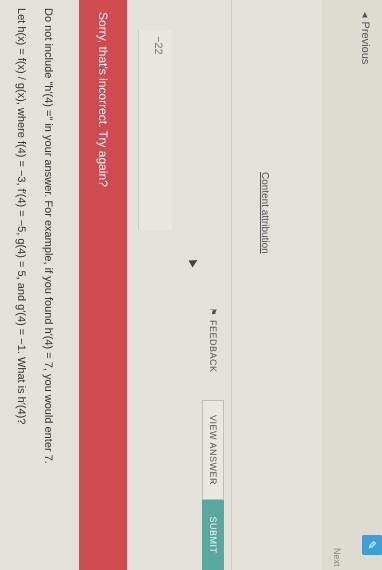 The width and height of the screenshot is (382, 570). I want to click on next-link: Next, so click(337, 557).